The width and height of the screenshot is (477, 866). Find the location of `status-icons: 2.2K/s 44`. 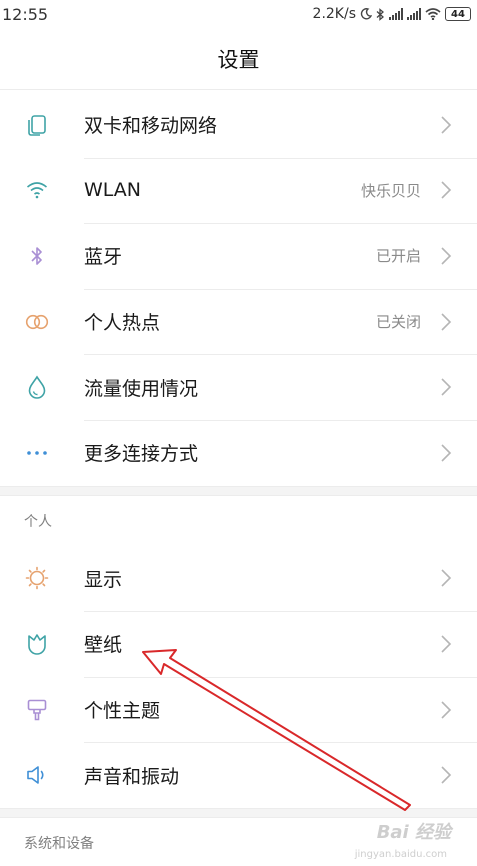

status-icons: 2.2K/s 44 is located at coordinates (392, 14).